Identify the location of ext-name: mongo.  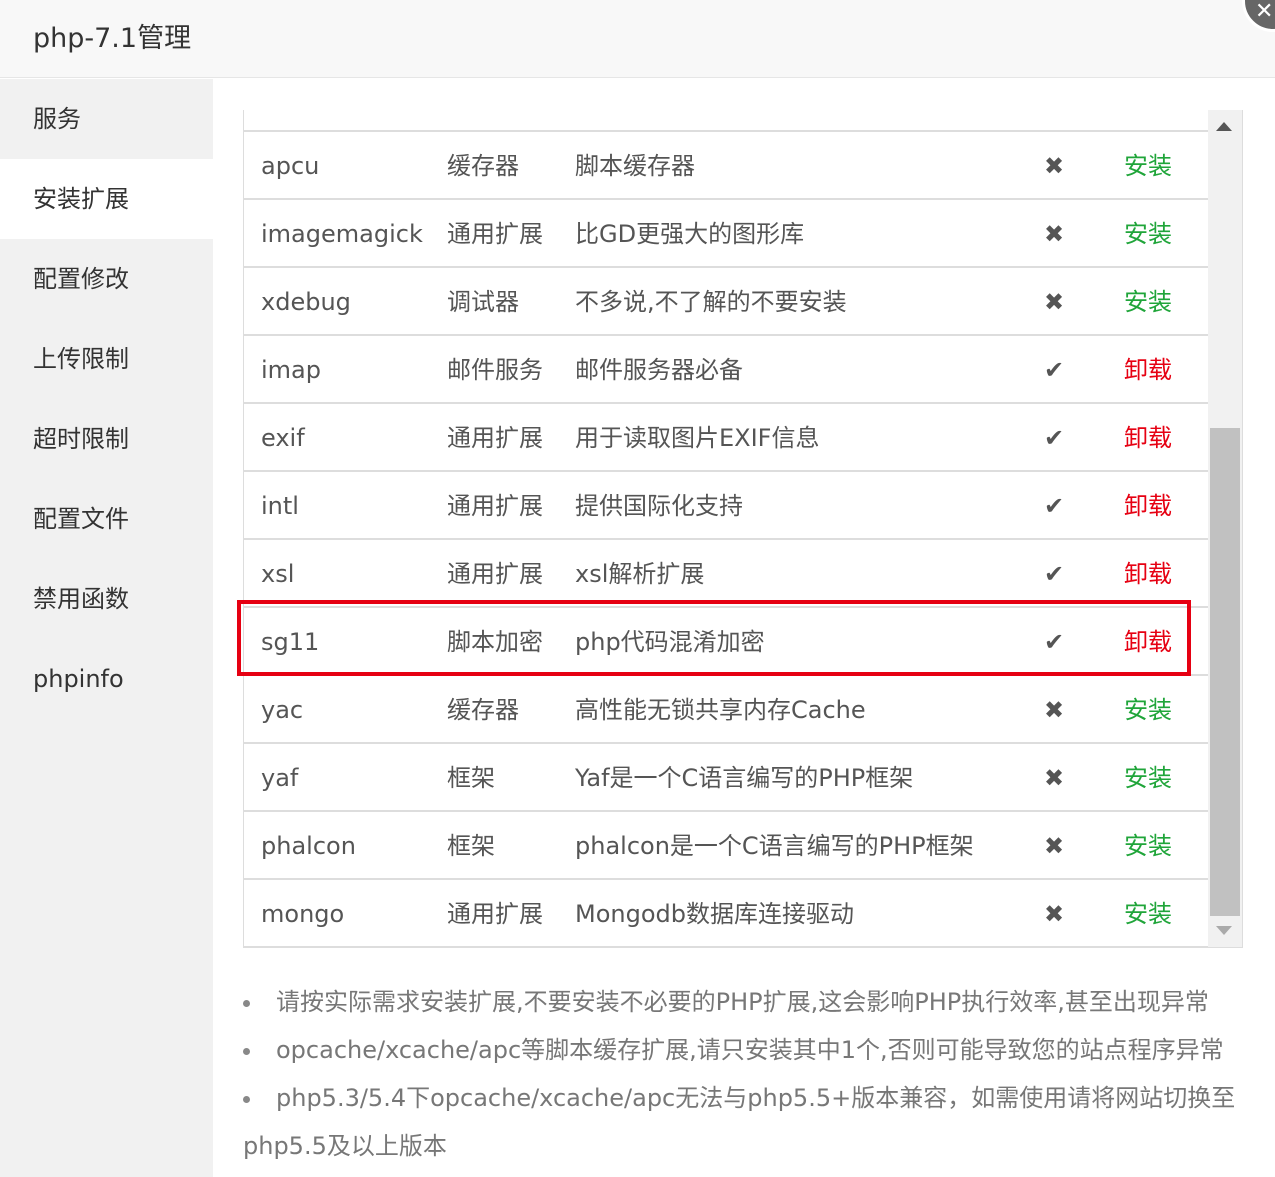
(303, 914).